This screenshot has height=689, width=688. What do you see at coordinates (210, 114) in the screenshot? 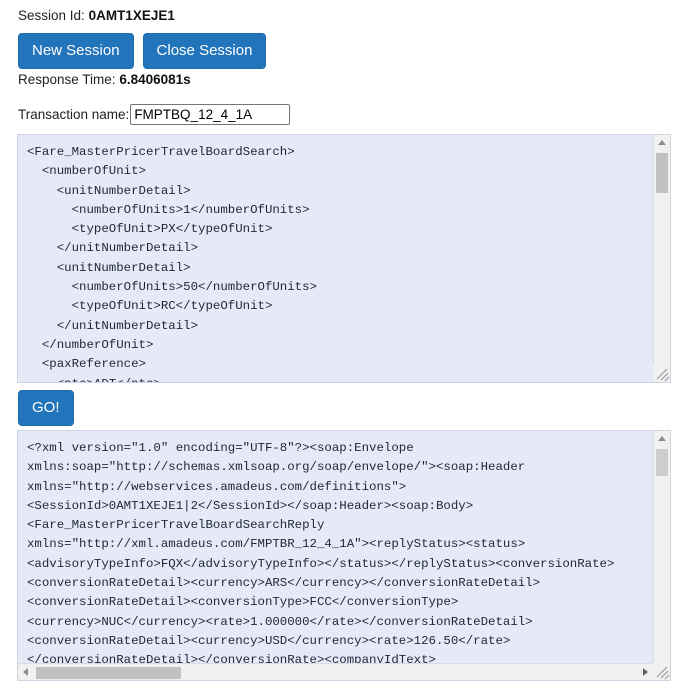
I see `transaction-name-input` at bounding box center [210, 114].